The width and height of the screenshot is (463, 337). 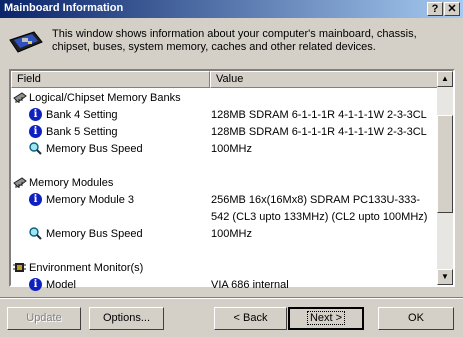 I want to click on title-bar: Mainboard Information ? ✕, so click(x=231, y=9).